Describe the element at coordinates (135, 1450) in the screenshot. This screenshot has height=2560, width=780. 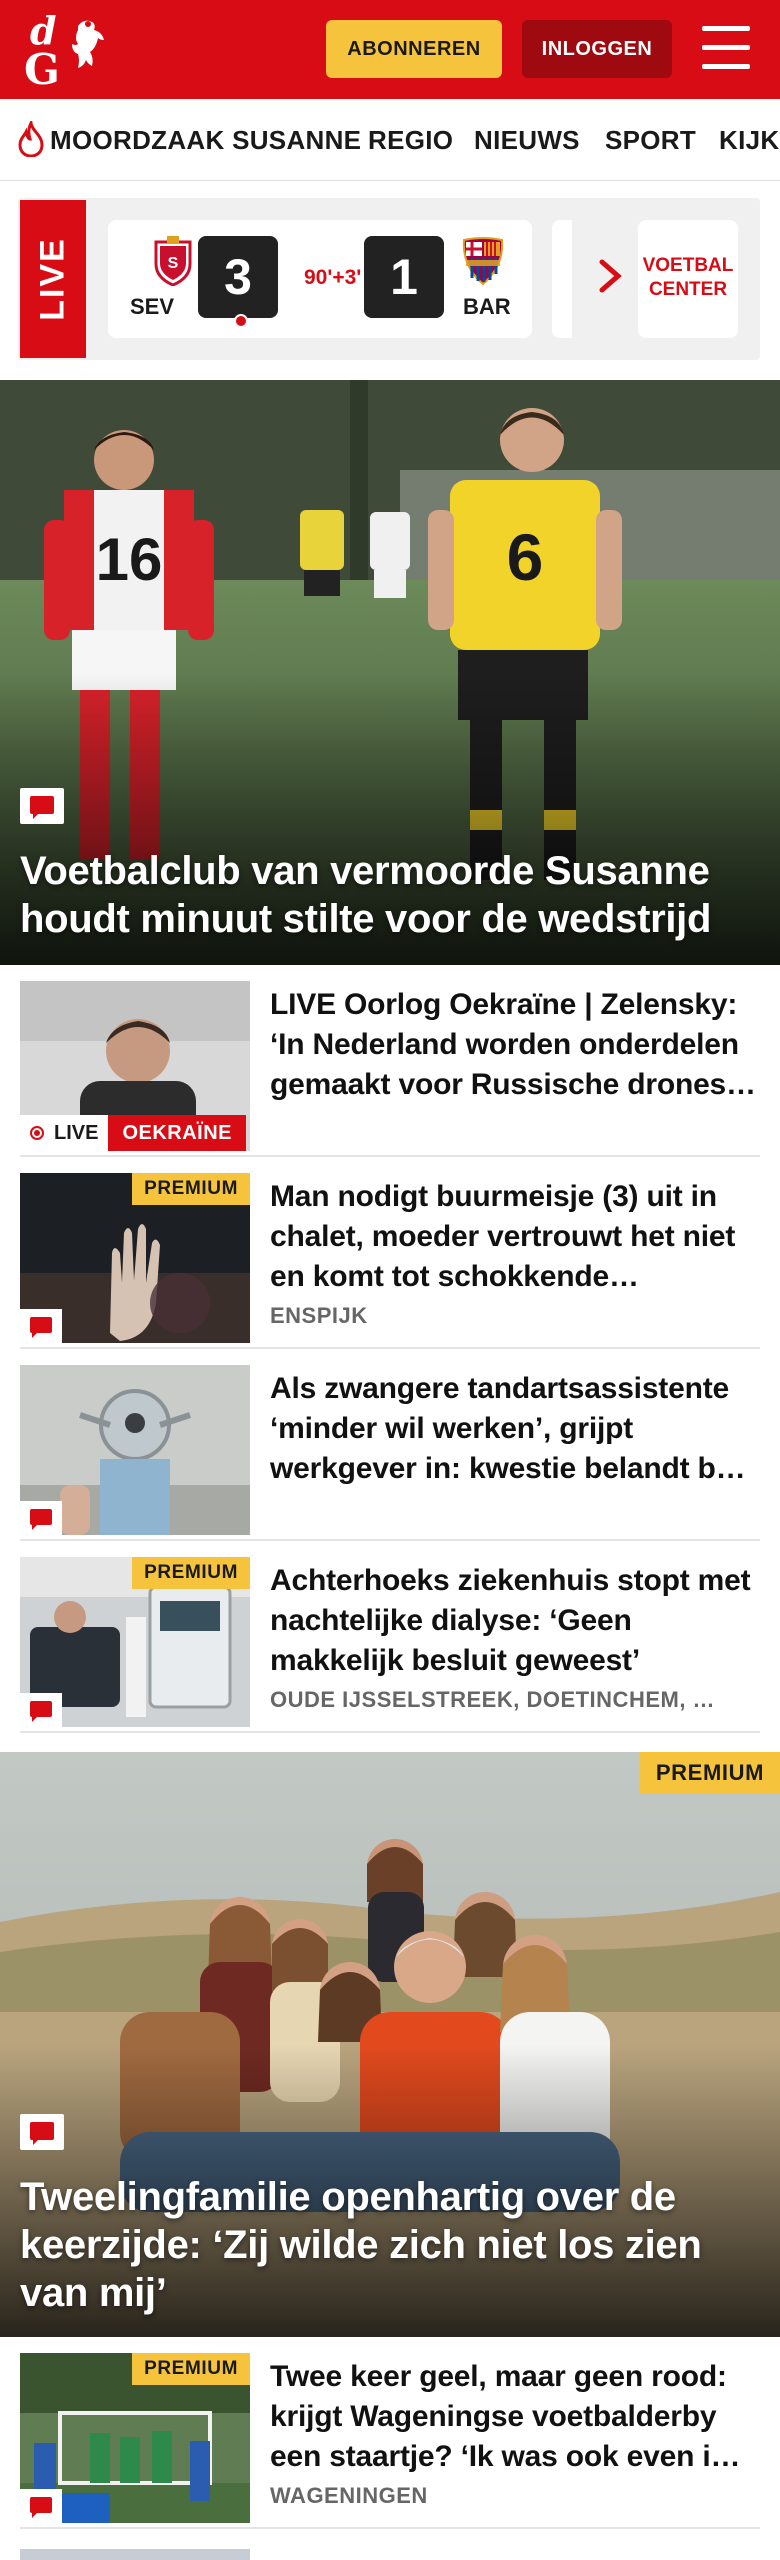
I see `article-thumbnail` at that location.